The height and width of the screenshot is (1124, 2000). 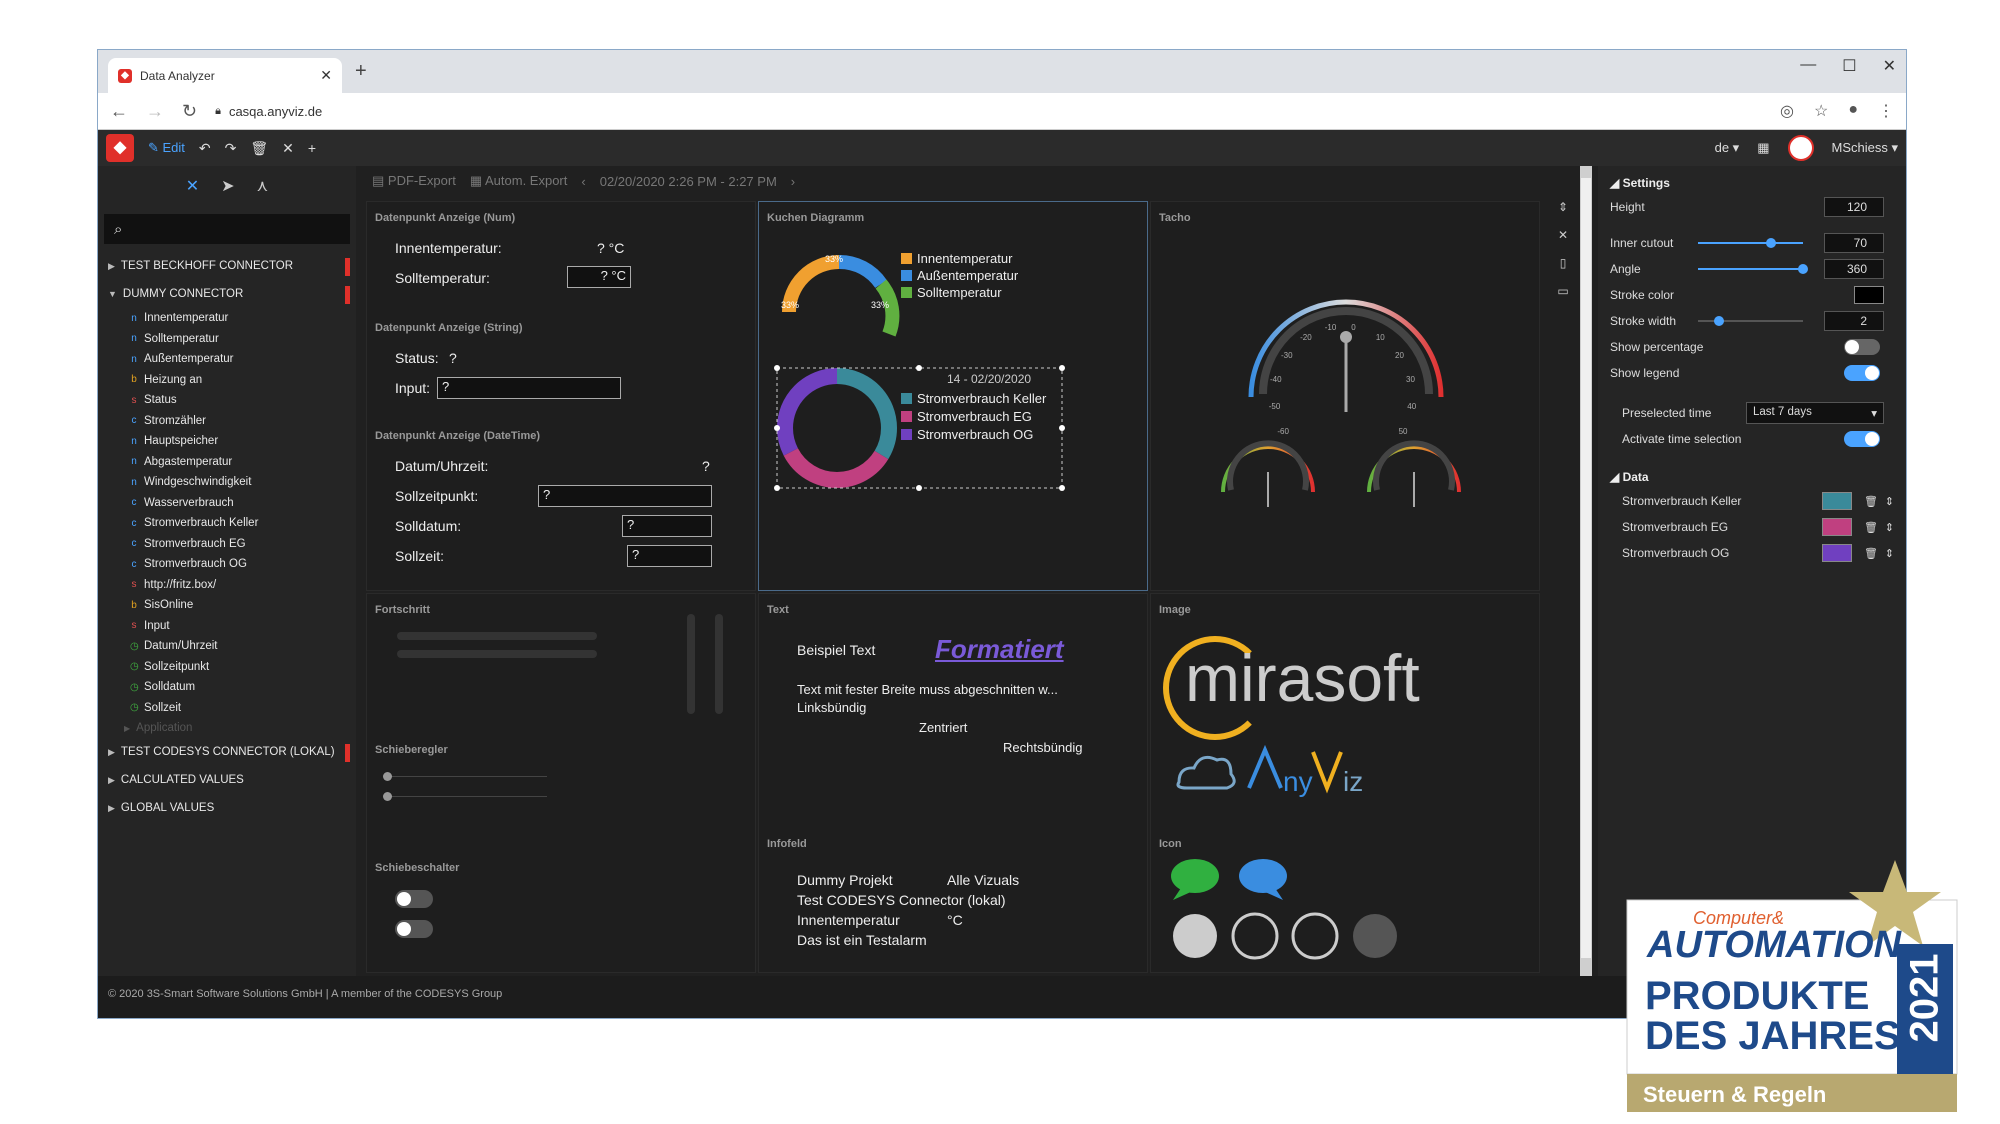 I want to click on close-window-icon: ✕, so click(x=1889, y=66).